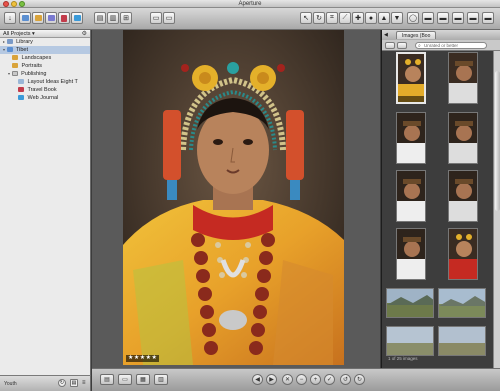 This screenshot has width=500, height=391. What do you see at coordinates (9, 42) in the screenshot?
I see `library-icon` at bounding box center [9, 42].